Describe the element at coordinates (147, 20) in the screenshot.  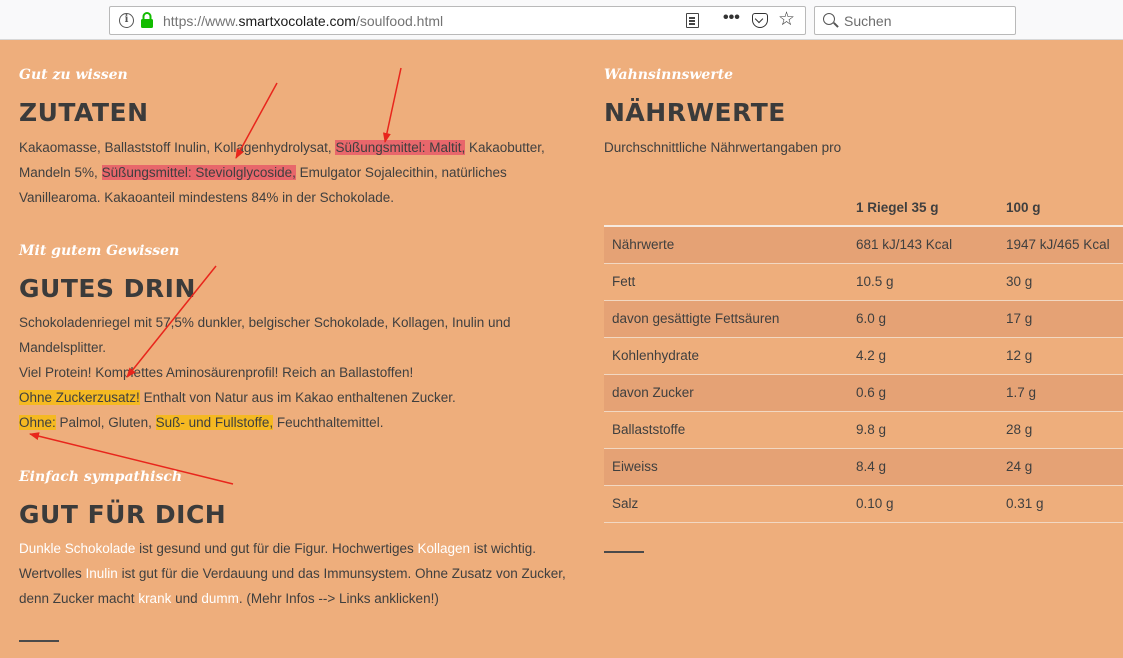
I see `lock-icon` at that location.